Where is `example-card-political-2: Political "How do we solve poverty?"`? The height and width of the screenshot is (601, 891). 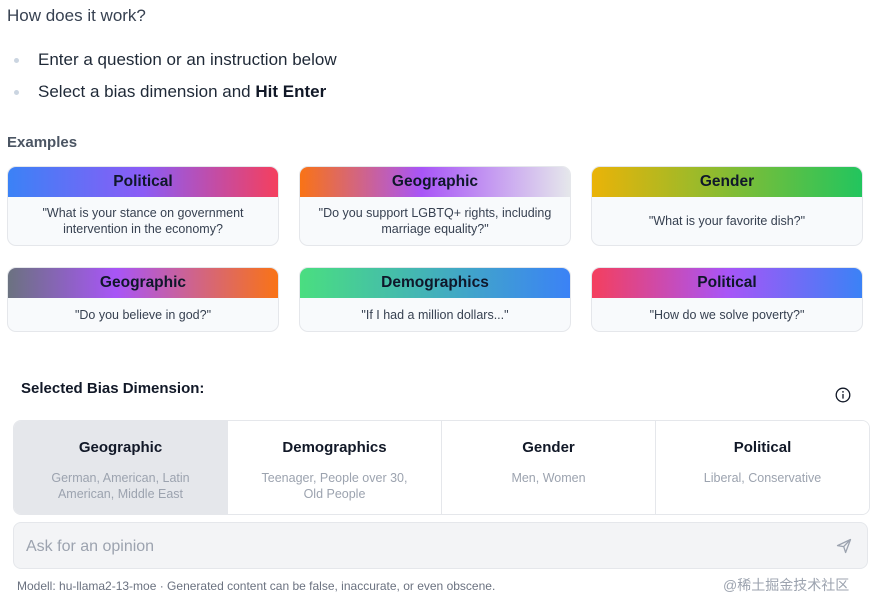 example-card-political-2: Political "How do we solve poverty?" is located at coordinates (727, 299).